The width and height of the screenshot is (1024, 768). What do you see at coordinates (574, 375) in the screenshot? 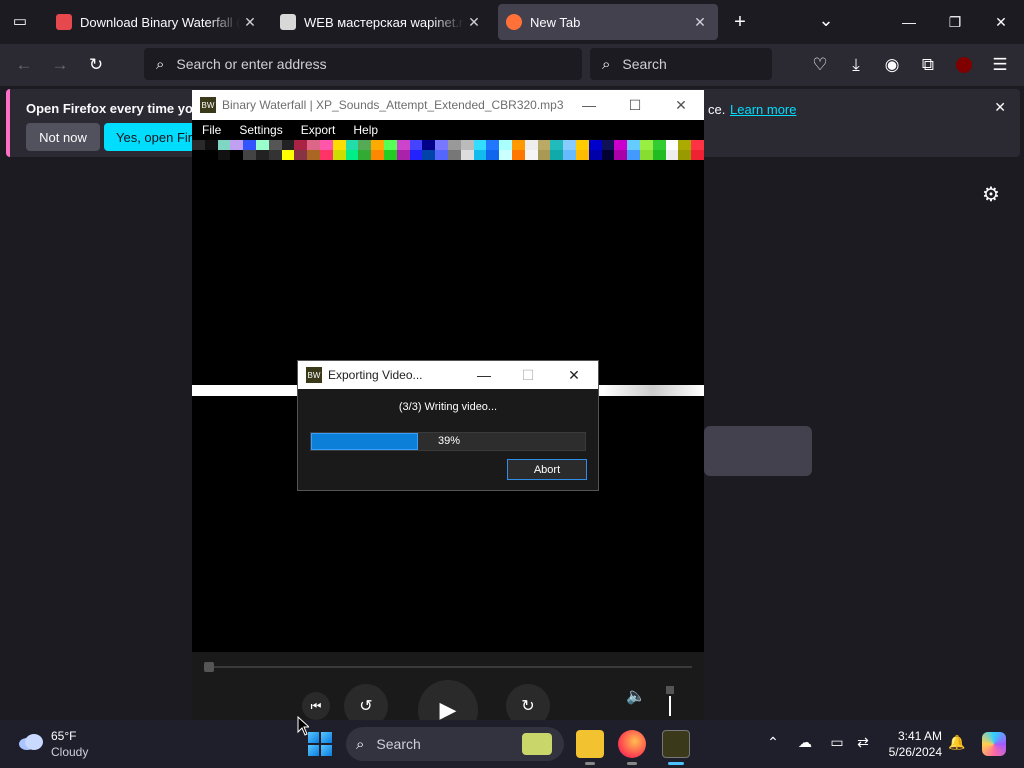
I see `dialog-close-button: ✕` at bounding box center [574, 375].